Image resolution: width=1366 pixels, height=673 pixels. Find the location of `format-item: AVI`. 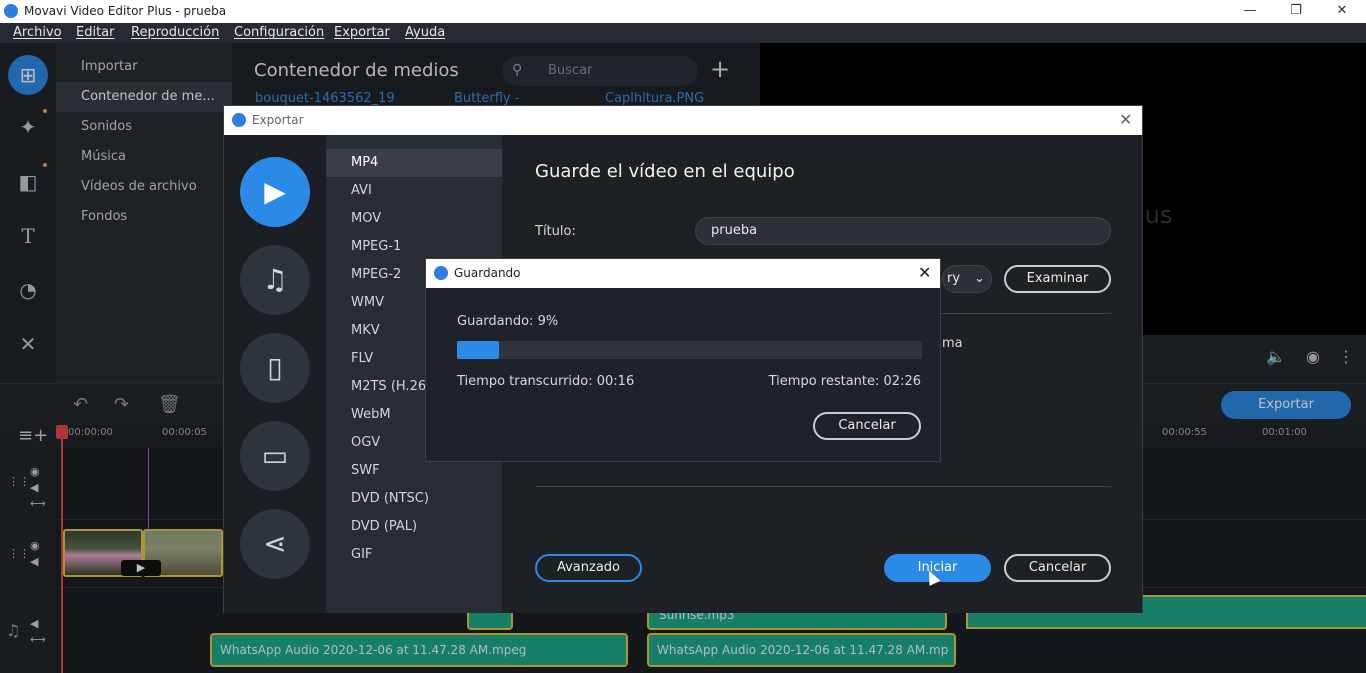

format-item: AVI is located at coordinates (414, 191).